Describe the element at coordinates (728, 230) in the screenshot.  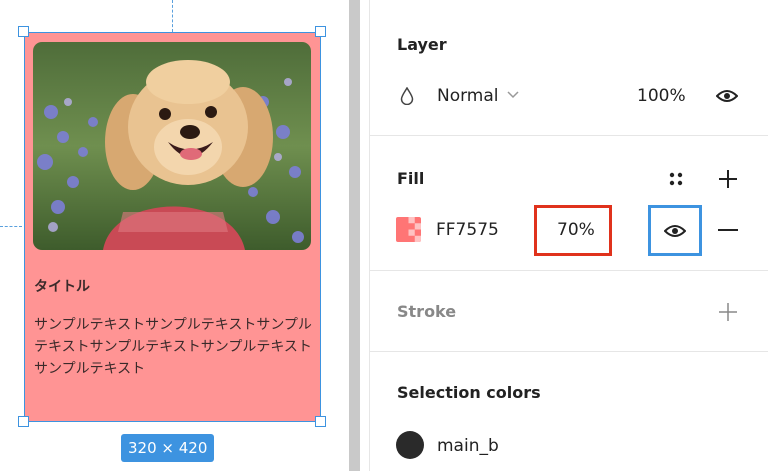
I see `minus-icon` at that location.